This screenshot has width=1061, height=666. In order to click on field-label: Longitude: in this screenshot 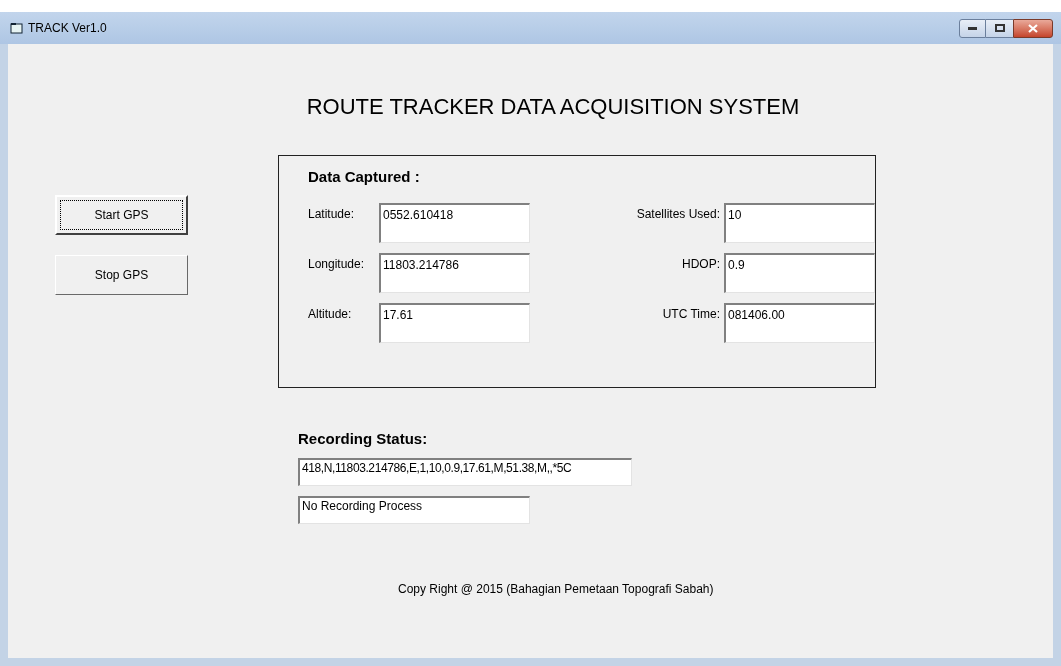, I will do `click(337, 264)`.